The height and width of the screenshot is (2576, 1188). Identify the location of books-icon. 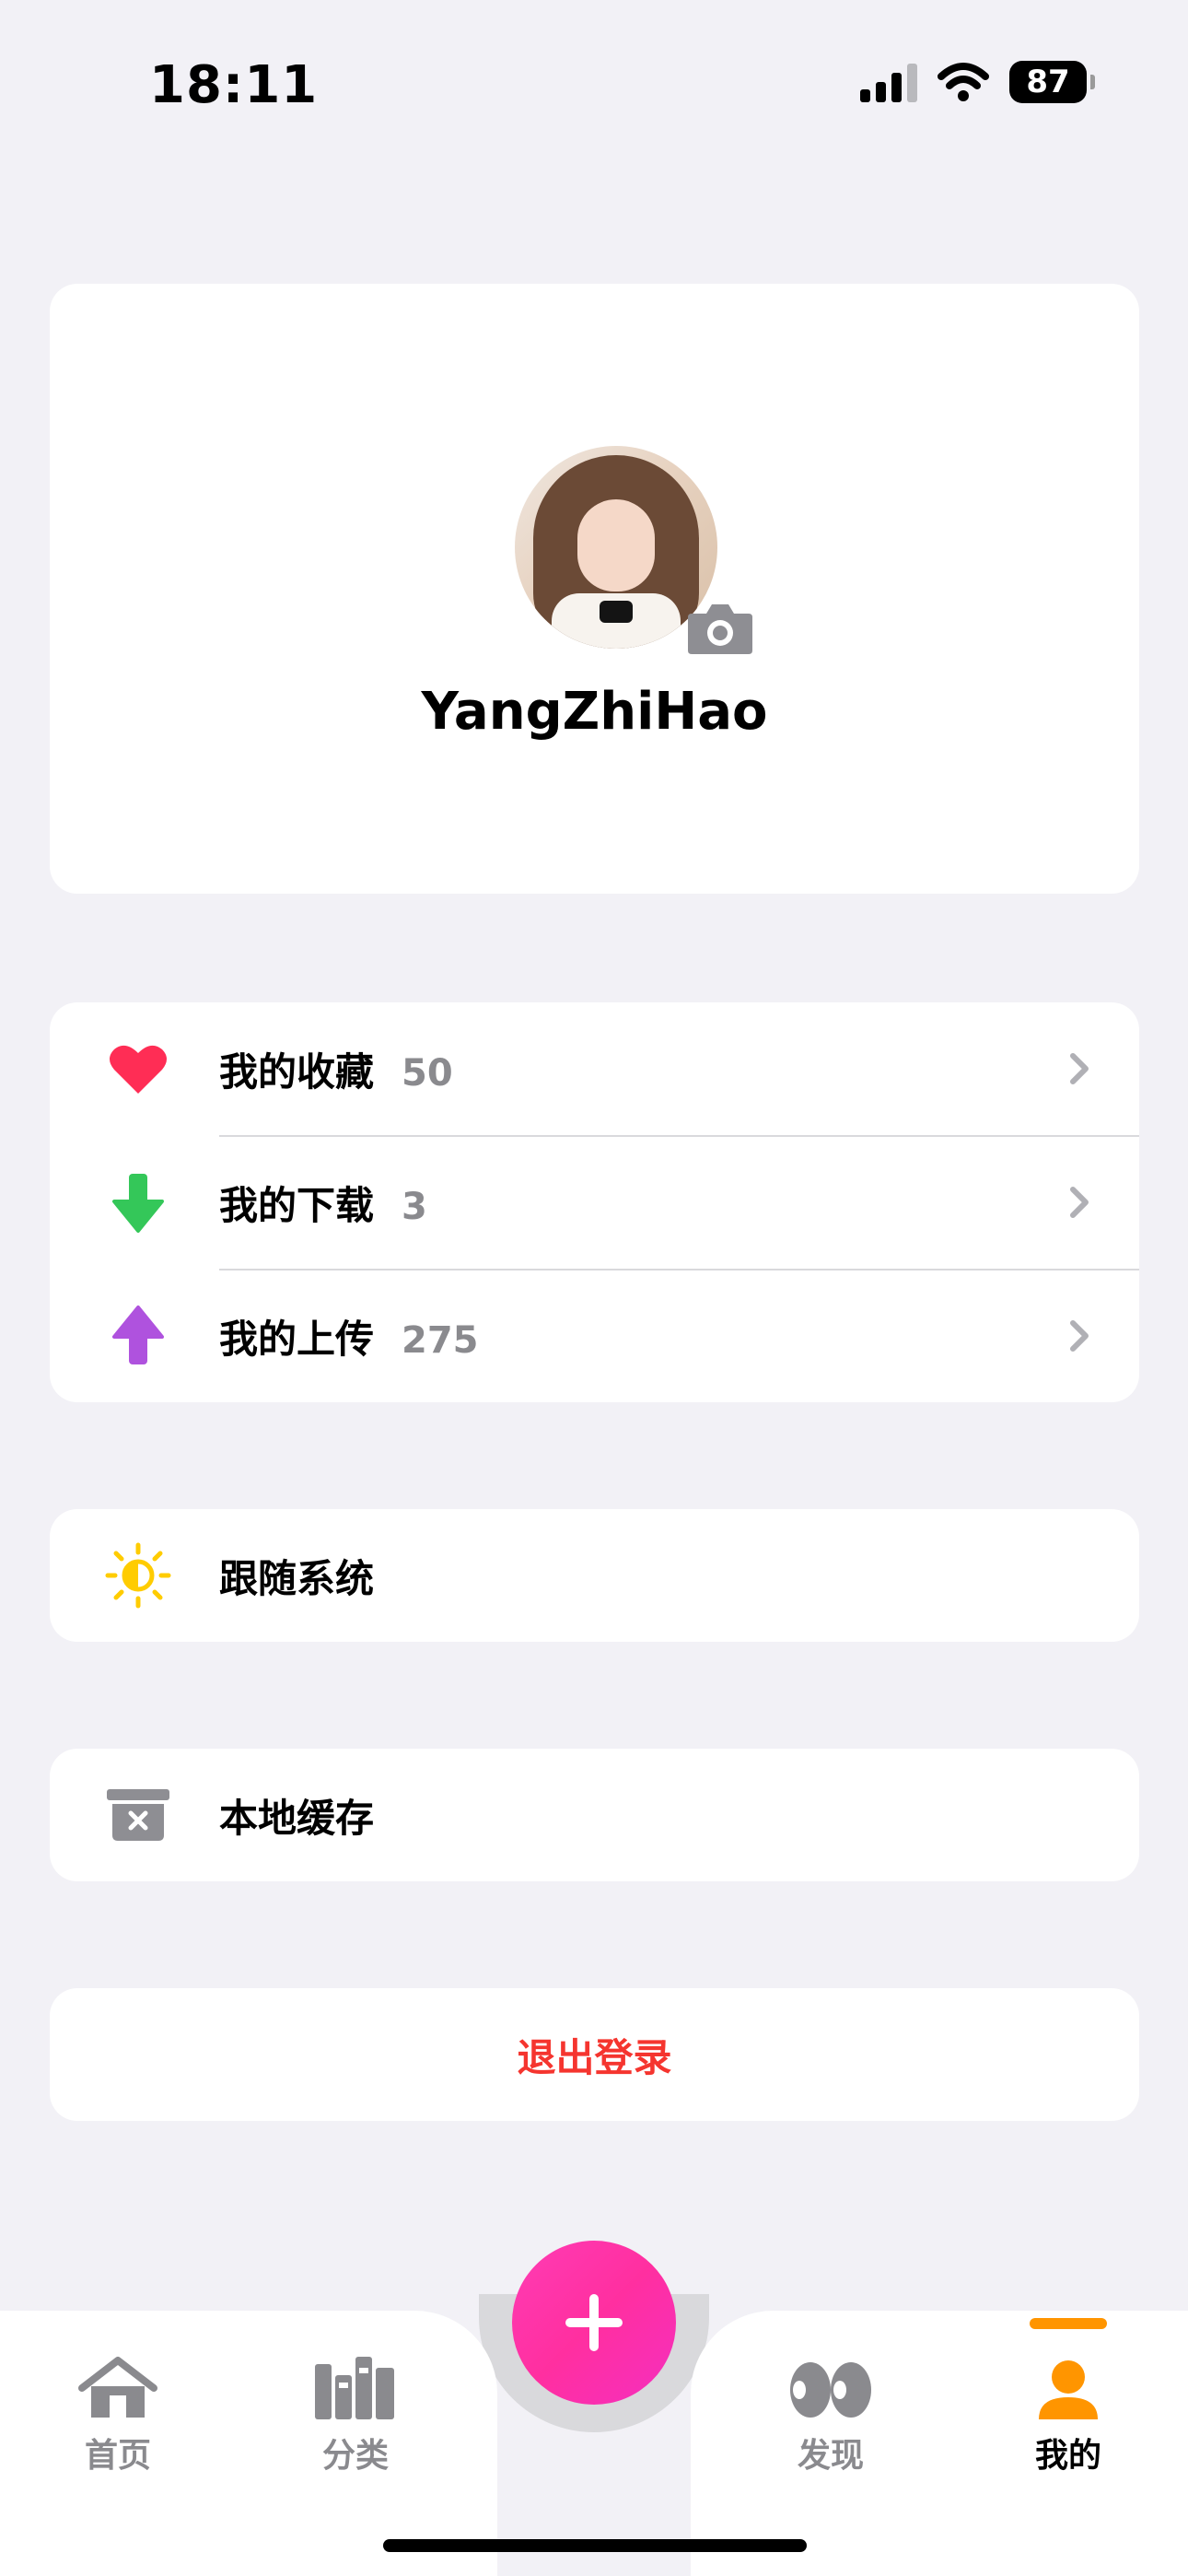
(354, 2388).